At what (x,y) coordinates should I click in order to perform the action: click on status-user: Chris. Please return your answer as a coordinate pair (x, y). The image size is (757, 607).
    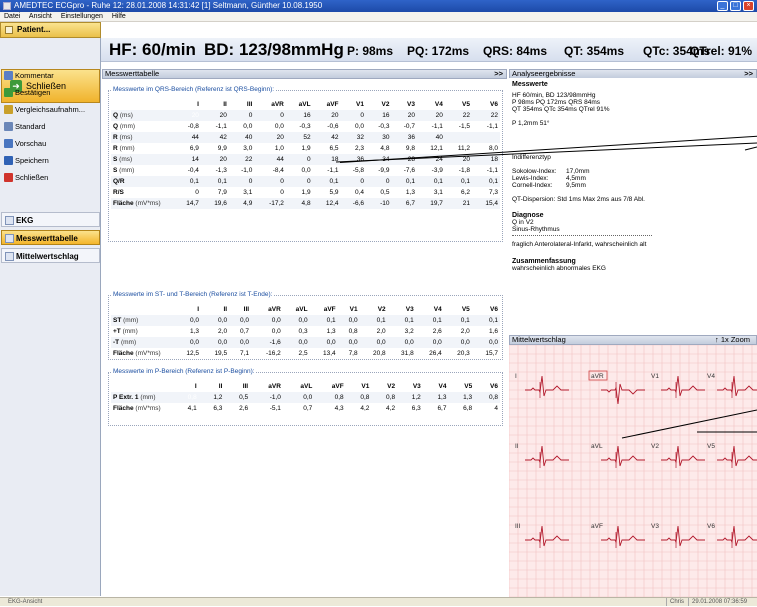
    Looking at the image, I should click on (676, 602).